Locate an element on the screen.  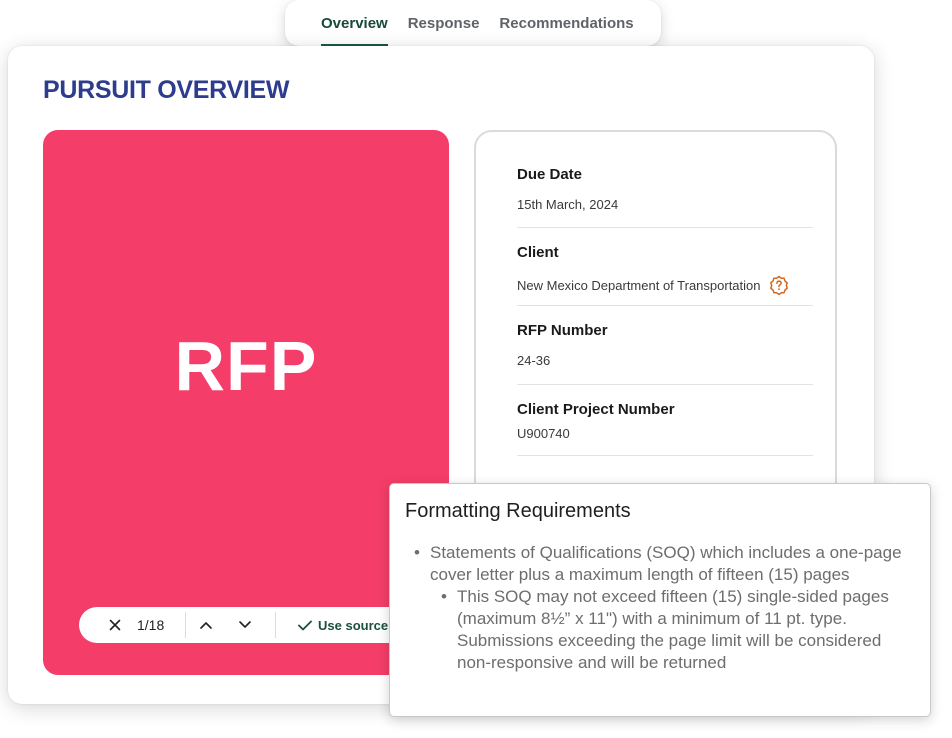
field-value: 24-36 is located at coordinates (665, 360).